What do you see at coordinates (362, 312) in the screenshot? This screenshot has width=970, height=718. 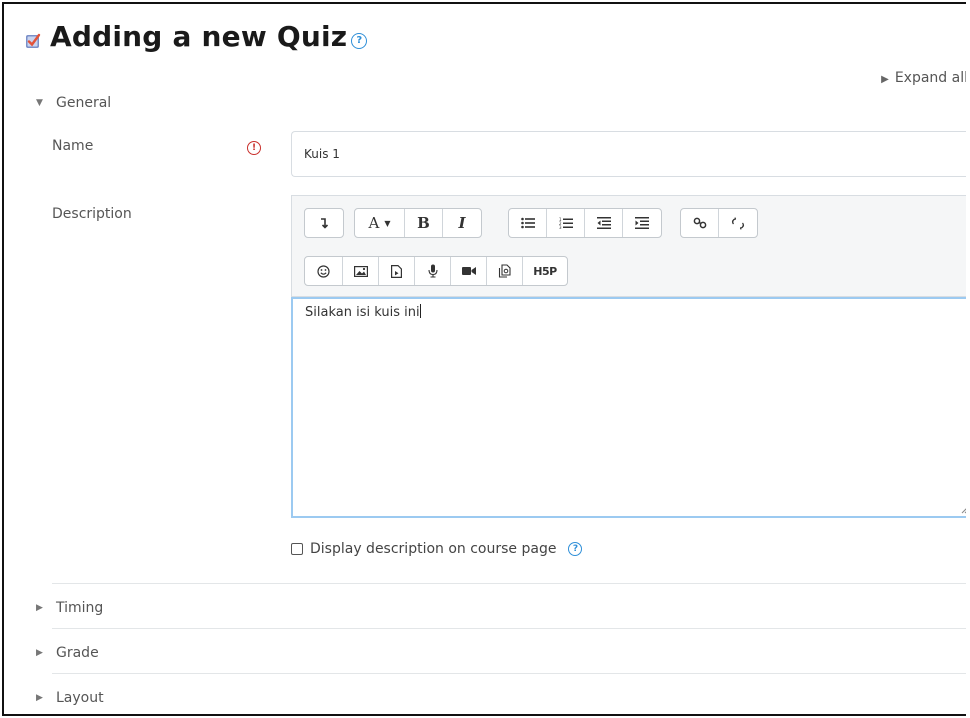 I see `description-text: Silakan isi kuis ini` at bounding box center [362, 312].